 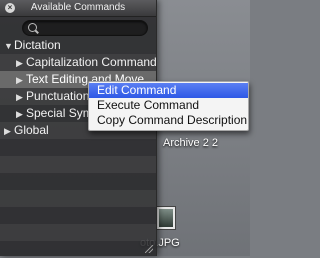 I want to click on menu-item: Copy Command Description, so click(x=168, y=120).